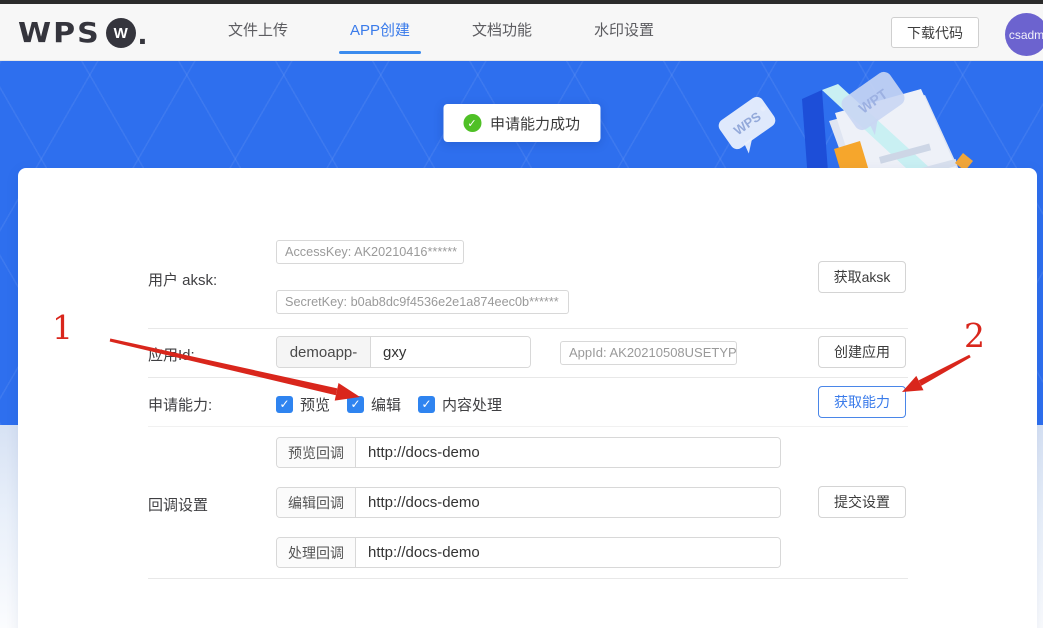 The height and width of the screenshot is (628, 1043). Describe the element at coordinates (183, 280) in the screenshot. I see `aksk-label: 用户 aksk:` at that location.